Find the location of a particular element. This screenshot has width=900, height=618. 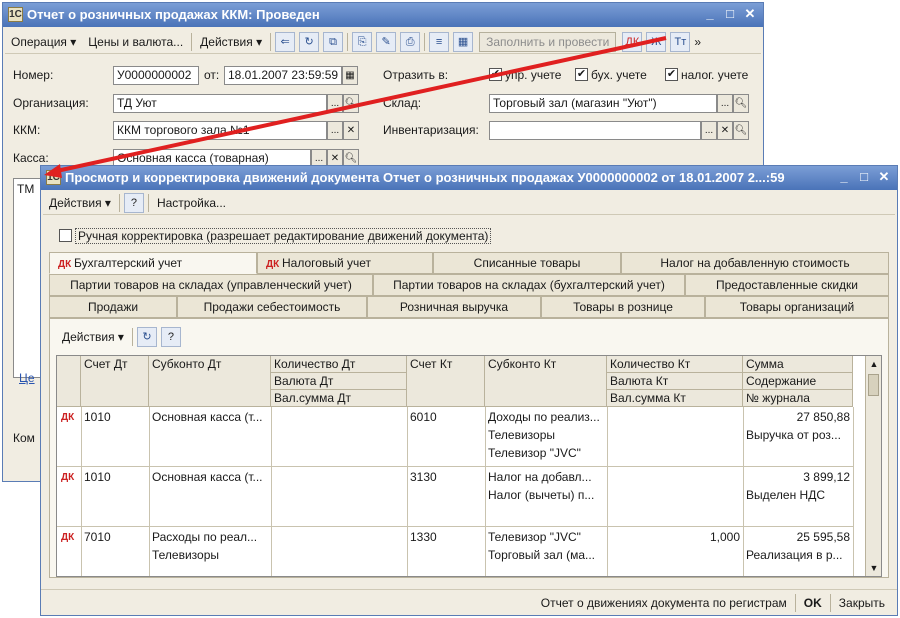

tab-retail-revenue: Розничная выручка is located at coordinates (454, 307).